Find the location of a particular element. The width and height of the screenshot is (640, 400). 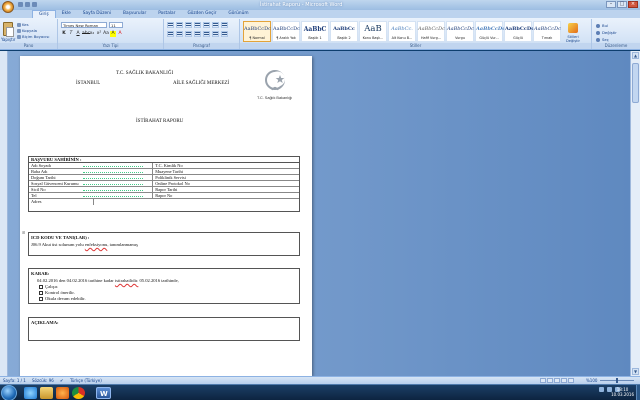

table-cell: T.C. Kimlik No is located at coordinates (226, 165).